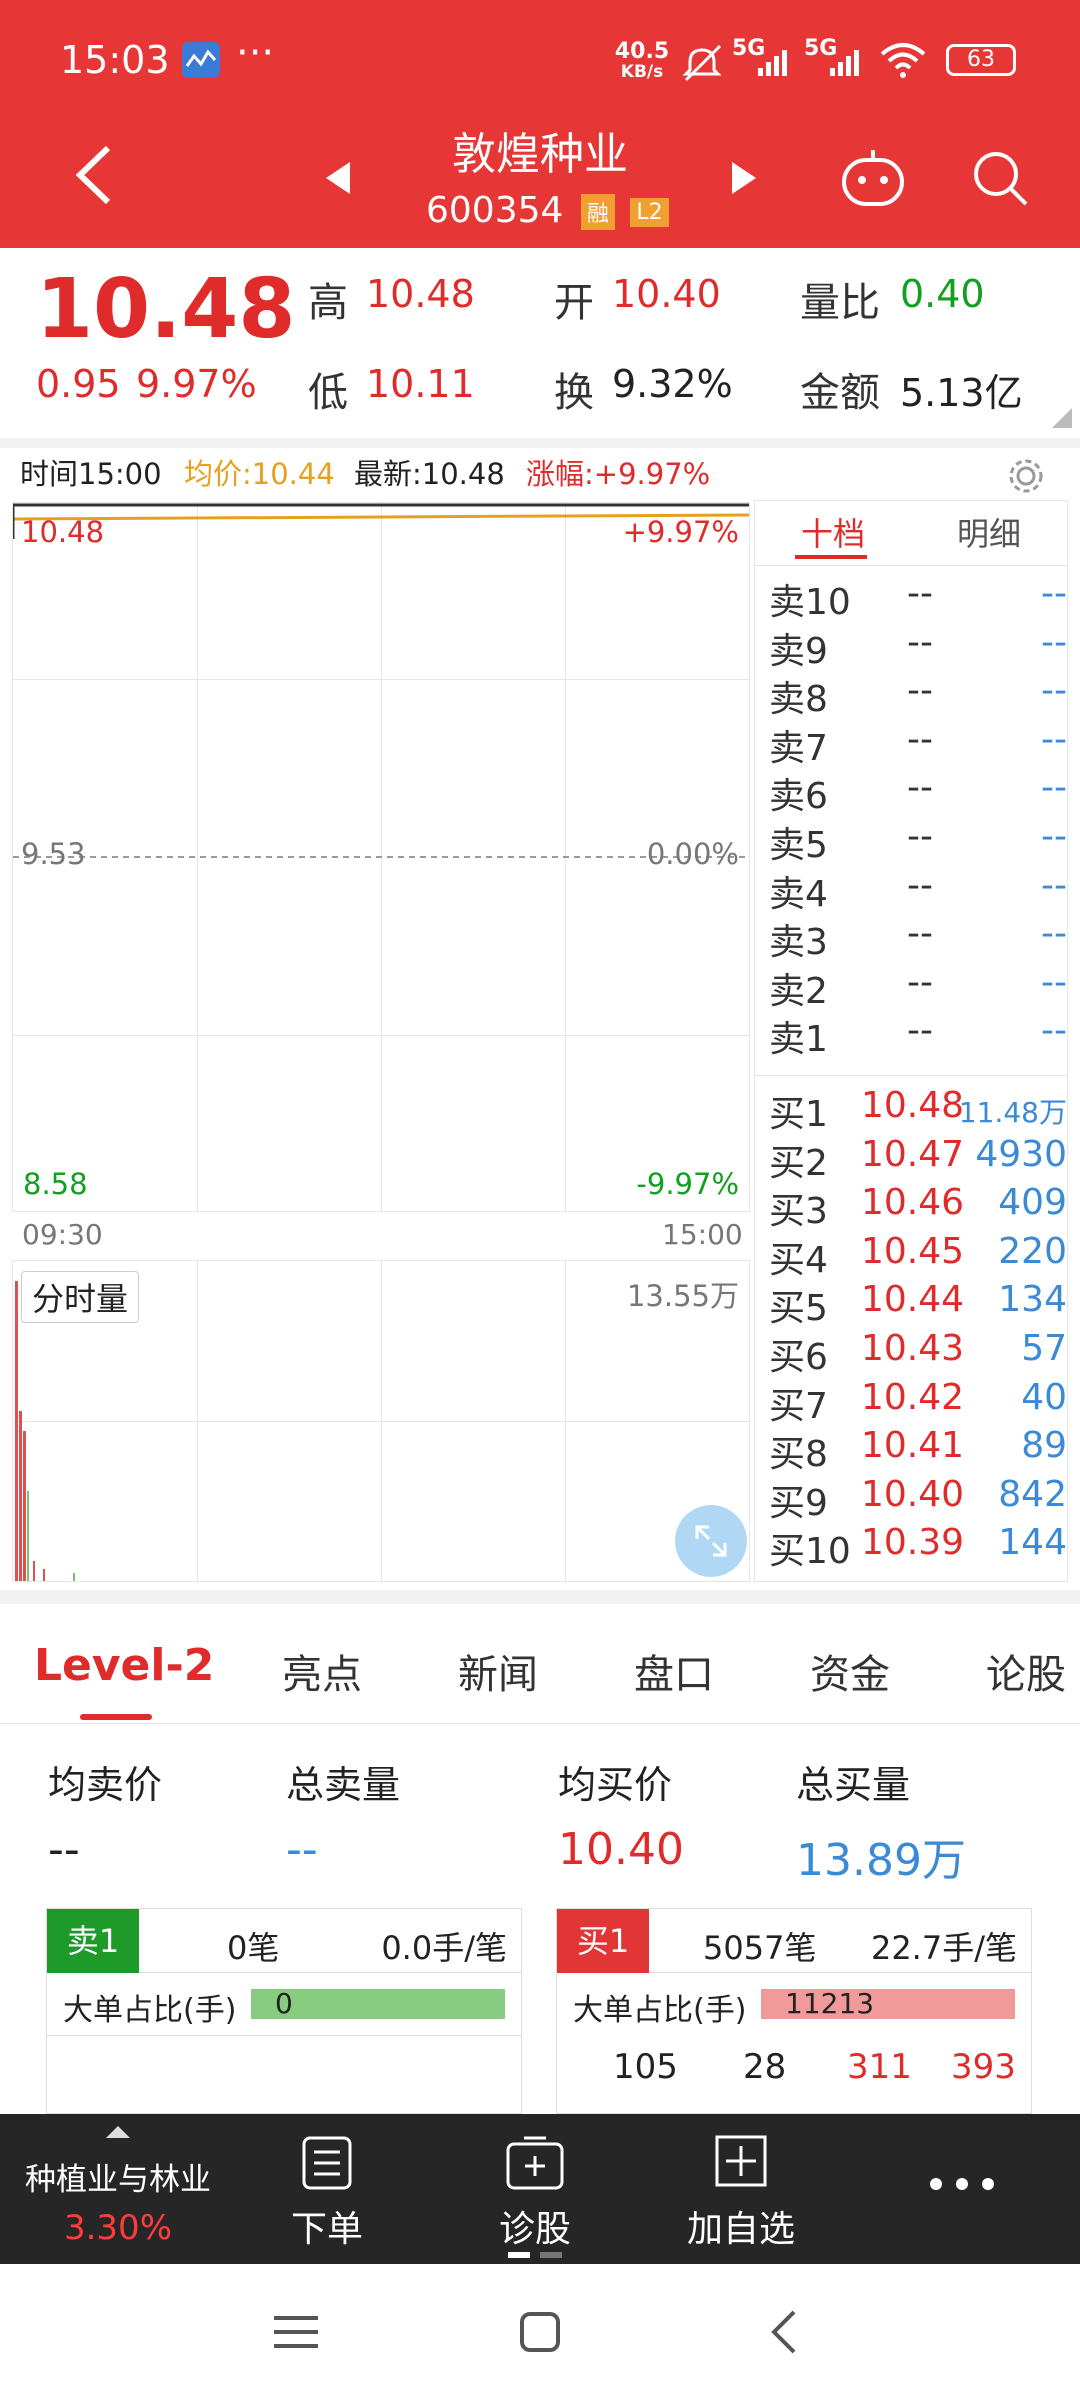 This screenshot has height=2403, width=1080. I want to click on tab-news: 新闻, so click(498, 1671).